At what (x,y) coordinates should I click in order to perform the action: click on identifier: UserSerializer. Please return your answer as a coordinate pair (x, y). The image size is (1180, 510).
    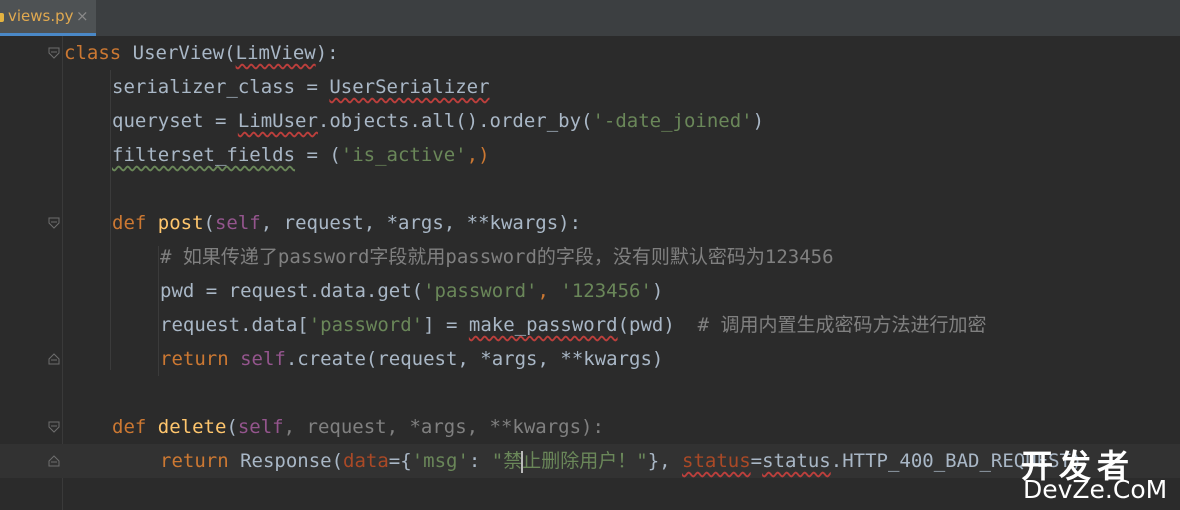
    Looking at the image, I should click on (409, 87).